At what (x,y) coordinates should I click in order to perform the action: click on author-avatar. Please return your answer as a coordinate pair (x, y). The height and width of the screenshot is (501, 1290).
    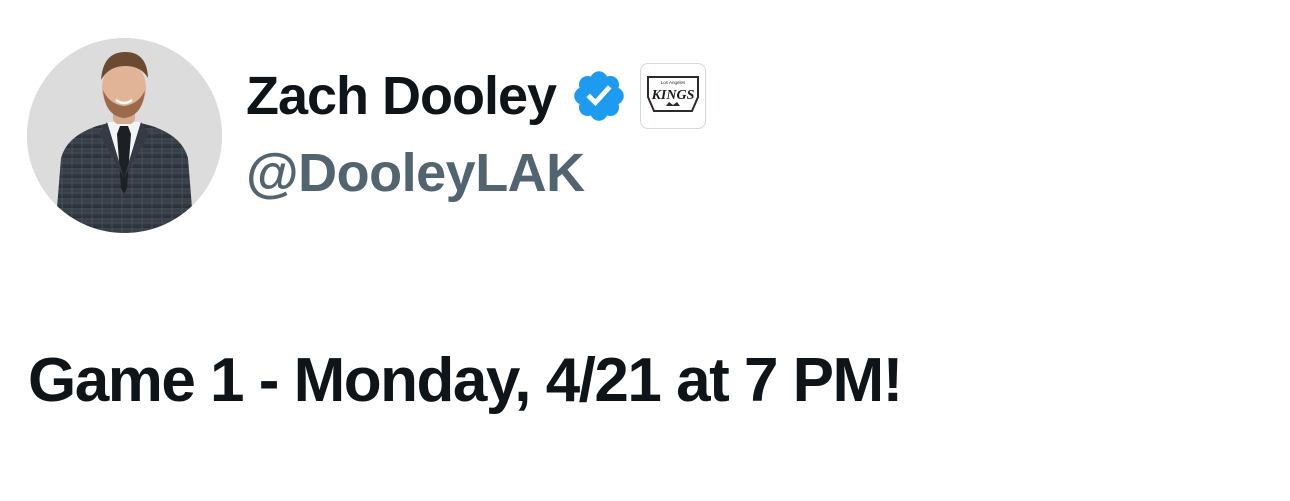
    Looking at the image, I should click on (124, 135).